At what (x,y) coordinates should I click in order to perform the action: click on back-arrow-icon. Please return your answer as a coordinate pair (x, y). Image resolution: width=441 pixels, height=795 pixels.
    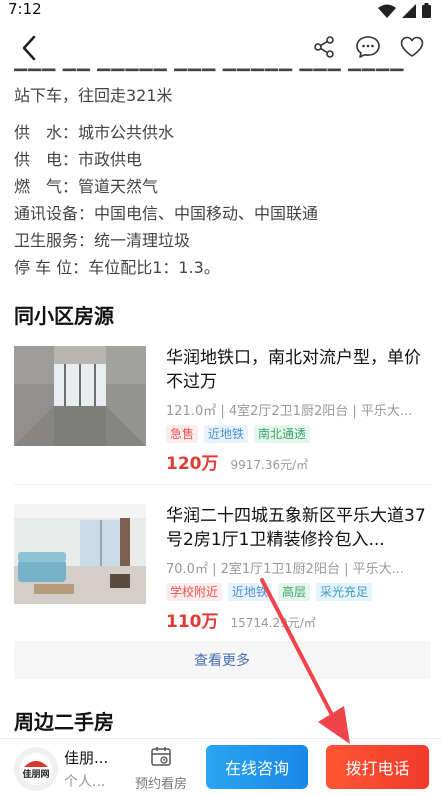
    Looking at the image, I should click on (29, 48).